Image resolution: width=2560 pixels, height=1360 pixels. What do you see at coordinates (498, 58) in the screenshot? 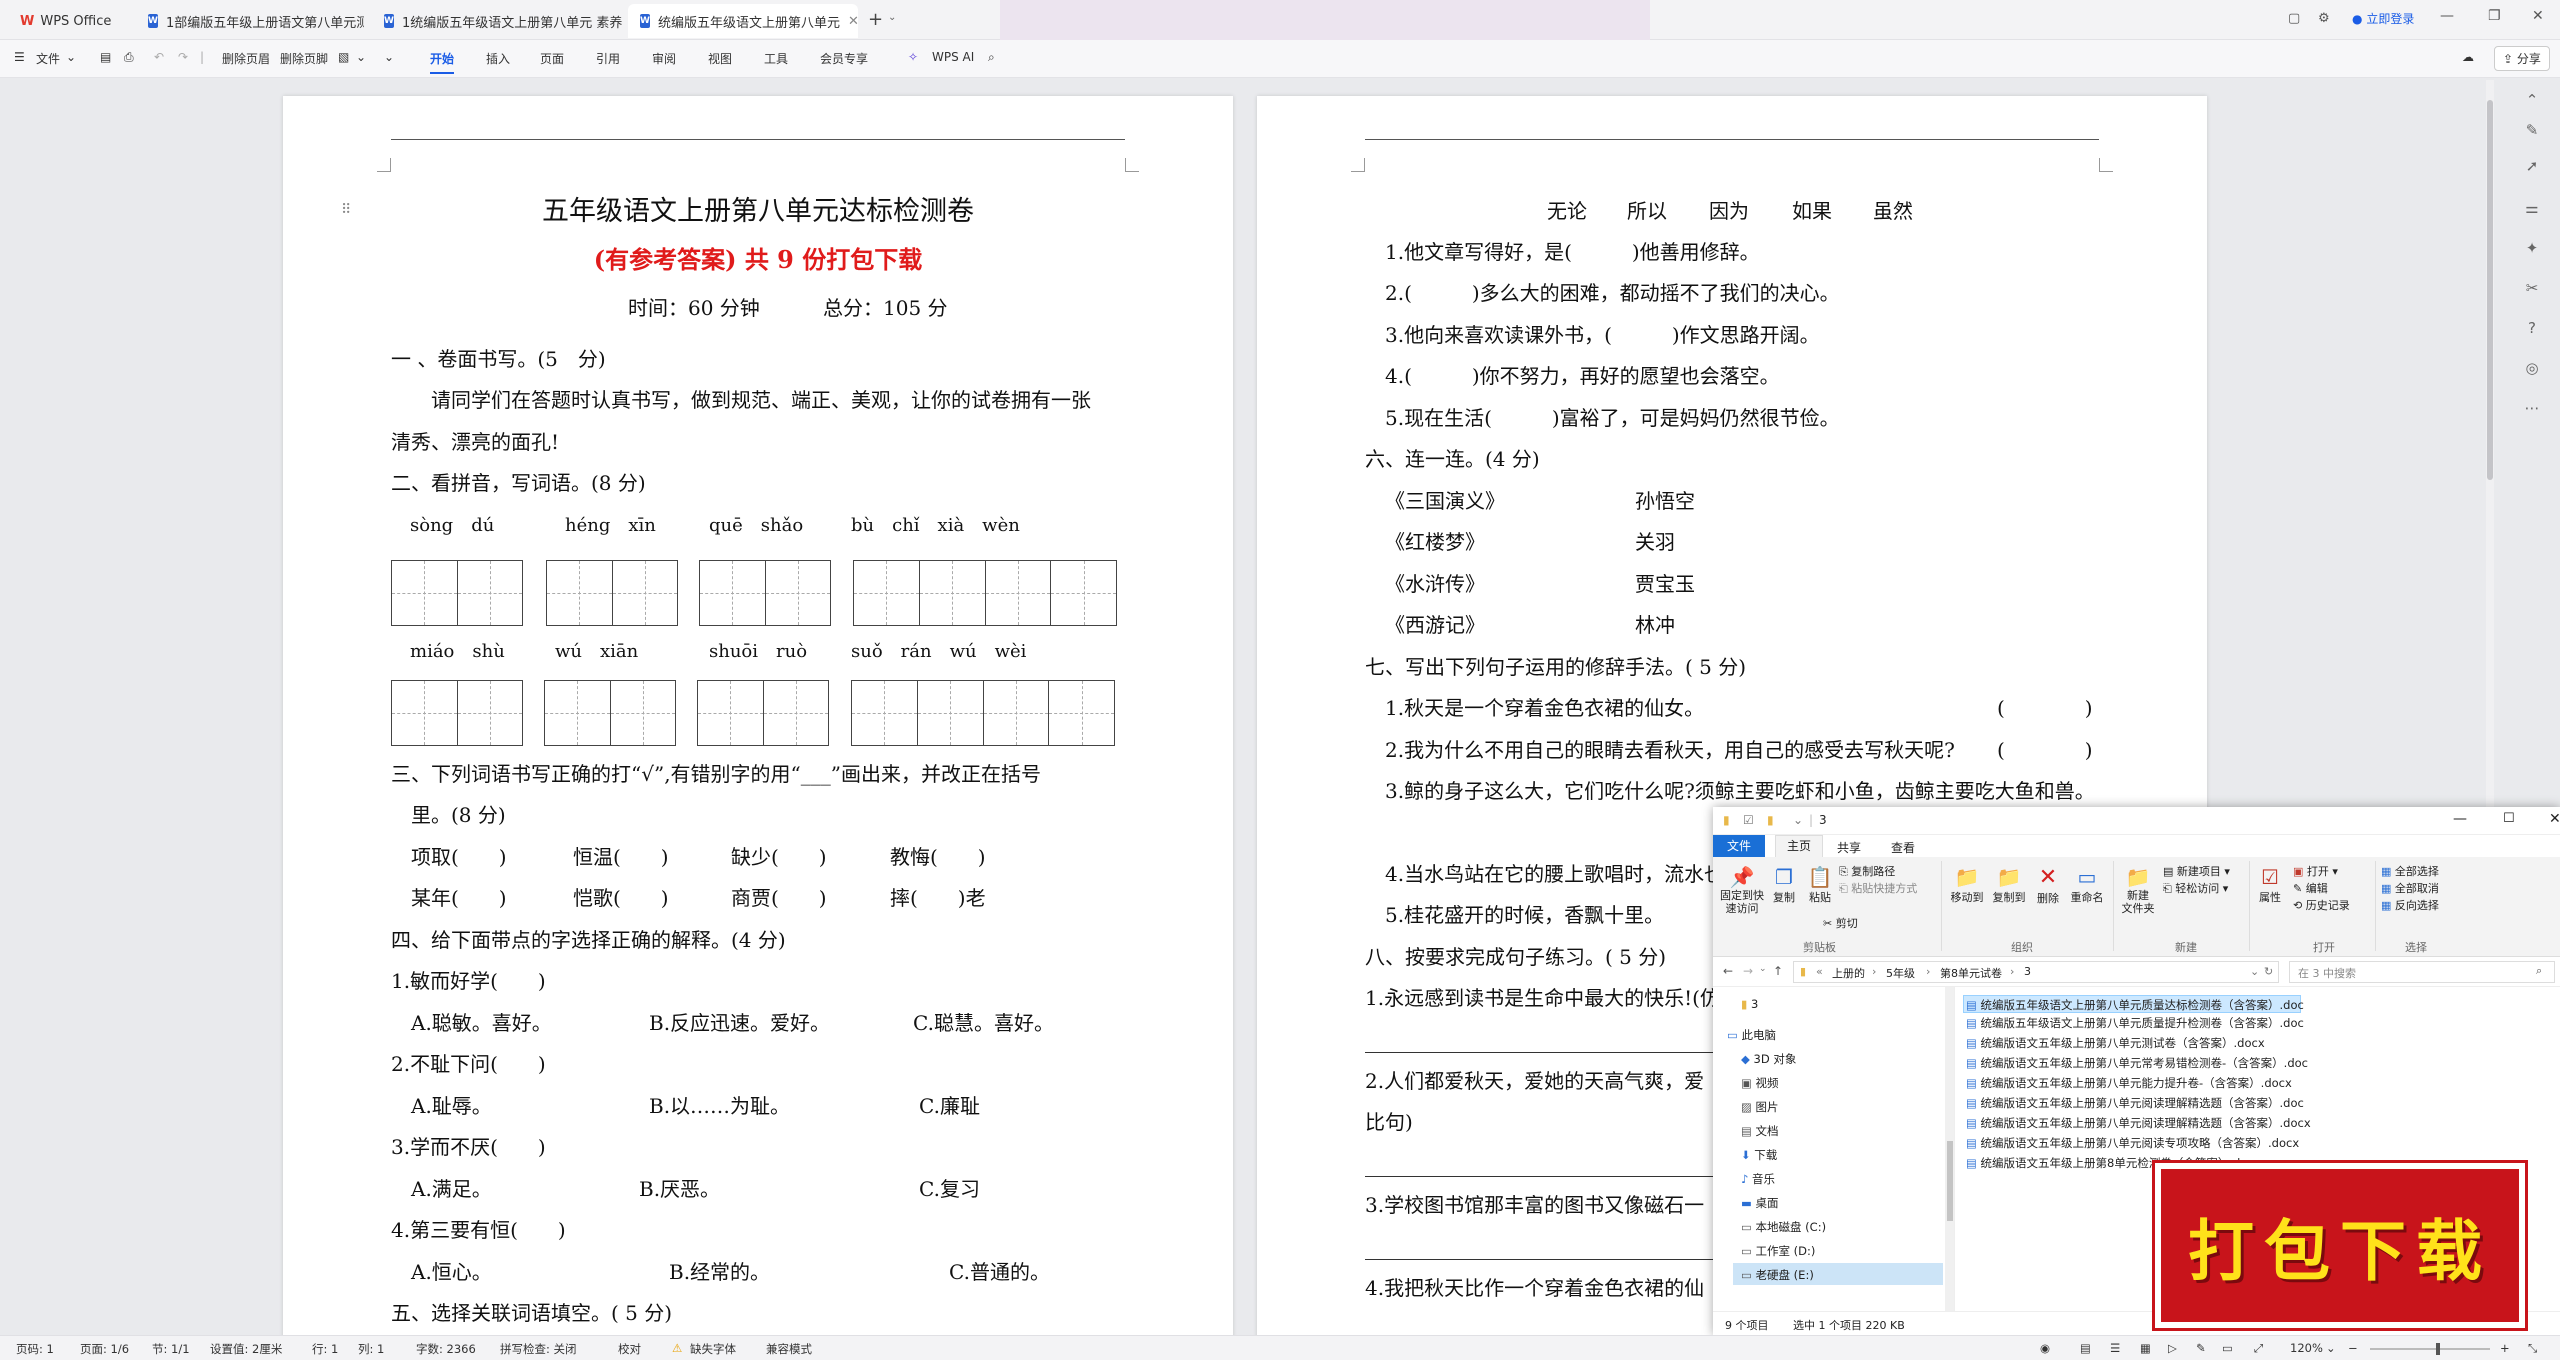
I see `menu-insert: 插入` at bounding box center [498, 58].